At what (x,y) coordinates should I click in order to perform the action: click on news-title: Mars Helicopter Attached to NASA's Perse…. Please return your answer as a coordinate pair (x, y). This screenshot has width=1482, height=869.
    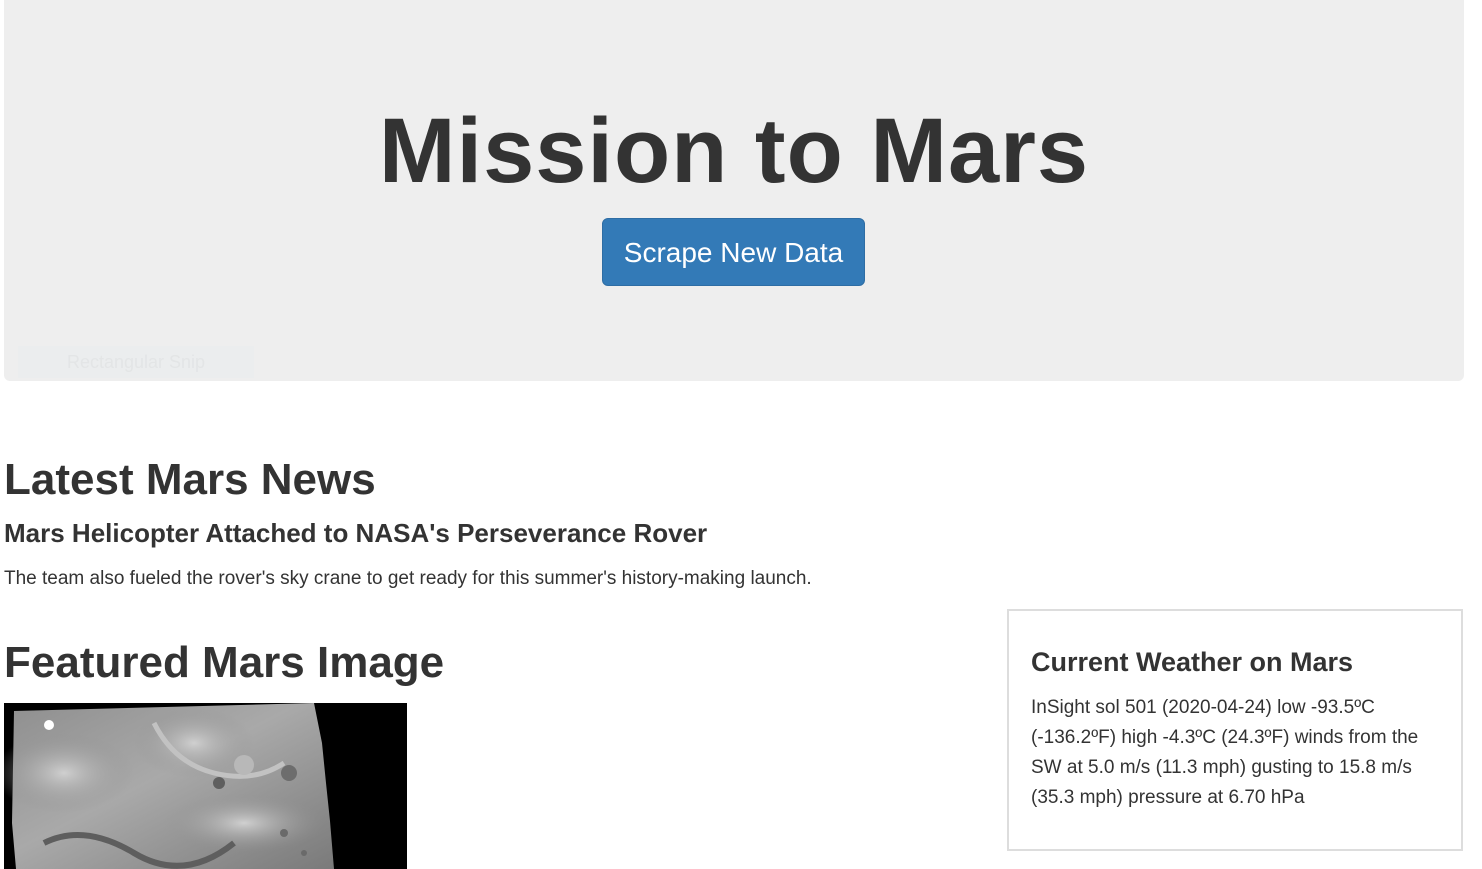
    Looking at the image, I should click on (356, 533).